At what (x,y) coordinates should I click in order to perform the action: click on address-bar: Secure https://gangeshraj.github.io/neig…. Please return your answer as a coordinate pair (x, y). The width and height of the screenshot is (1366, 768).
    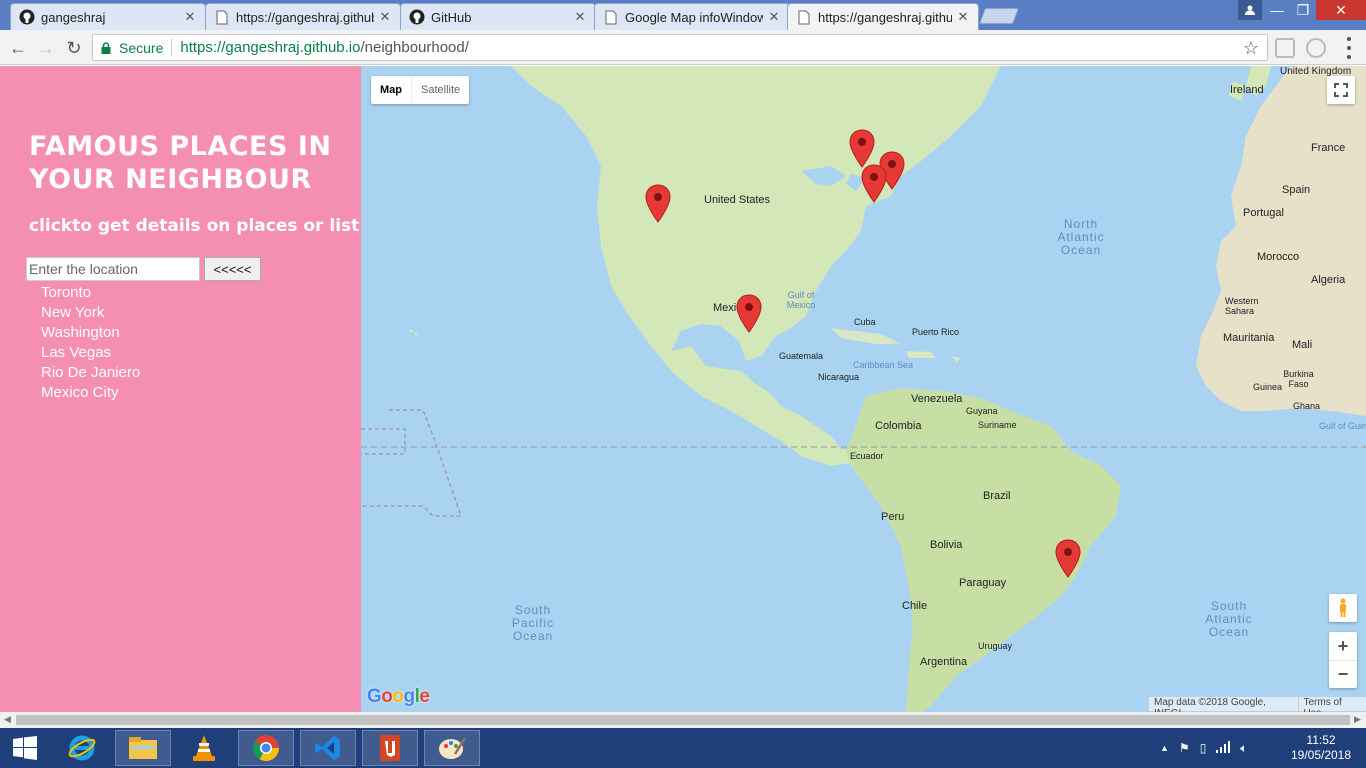
    Looking at the image, I should click on (680, 47).